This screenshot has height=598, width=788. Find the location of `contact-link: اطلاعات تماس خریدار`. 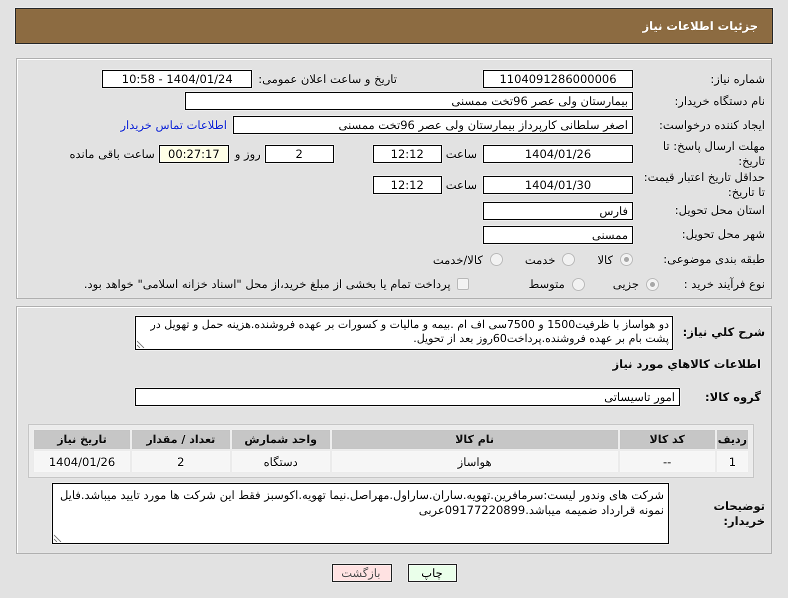

contact-link: اطلاعات تماس خریدار is located at coordinates (173, 125).